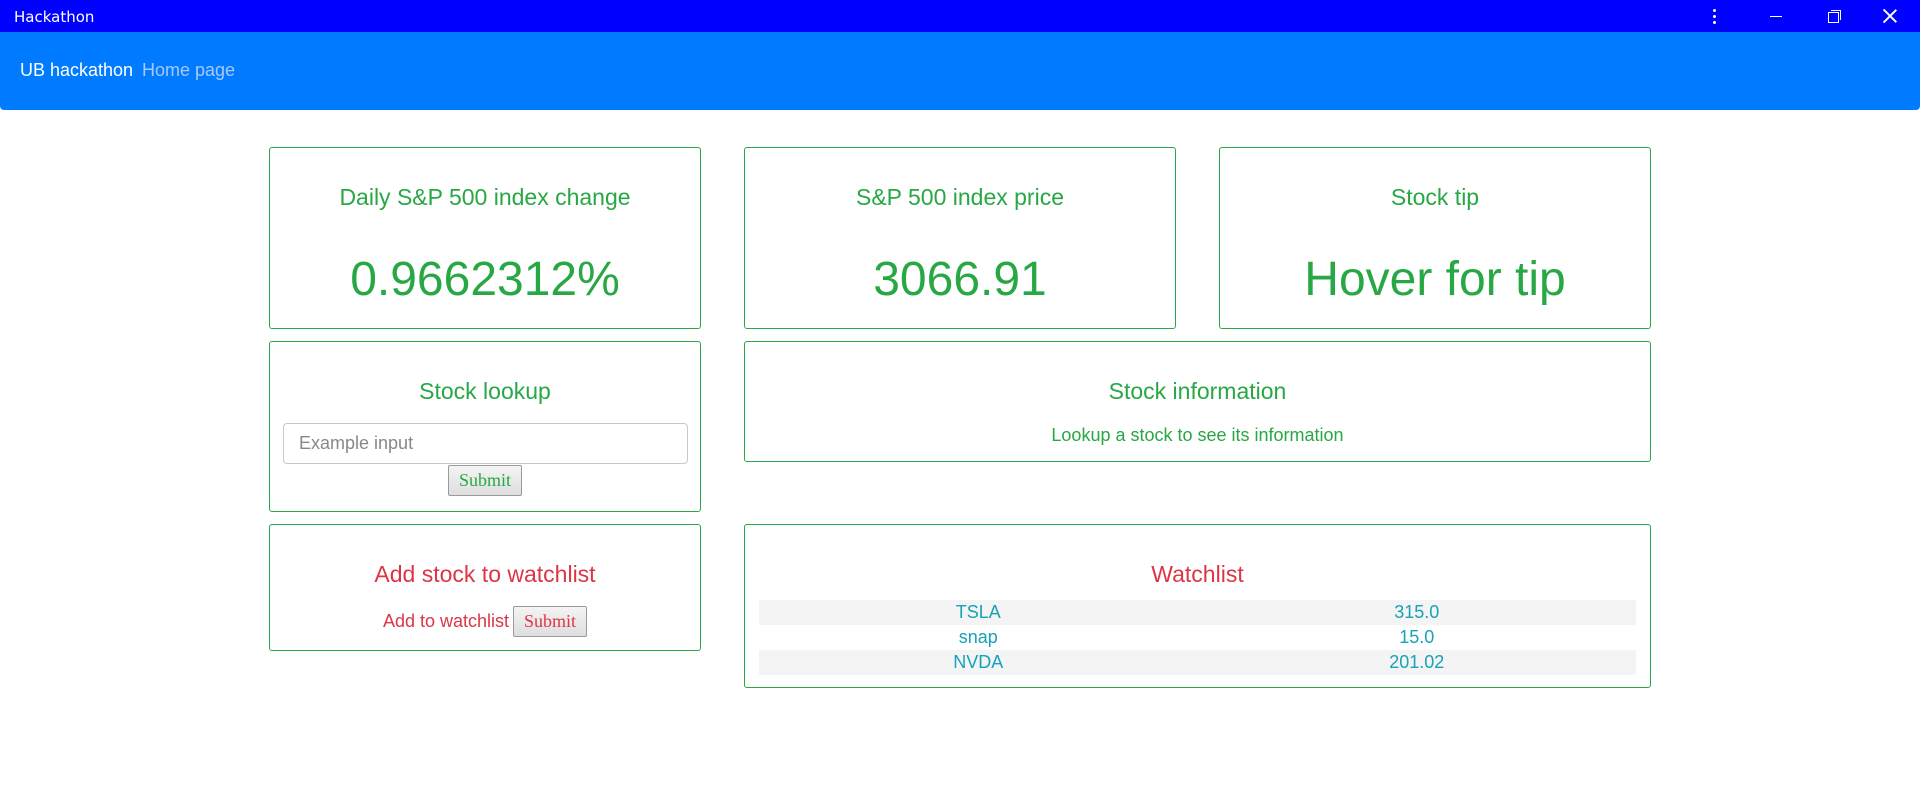  Describe the element at coordinates (978, 612) in the screenshot. I see `watchlist-symbol: TSLA` at that location.